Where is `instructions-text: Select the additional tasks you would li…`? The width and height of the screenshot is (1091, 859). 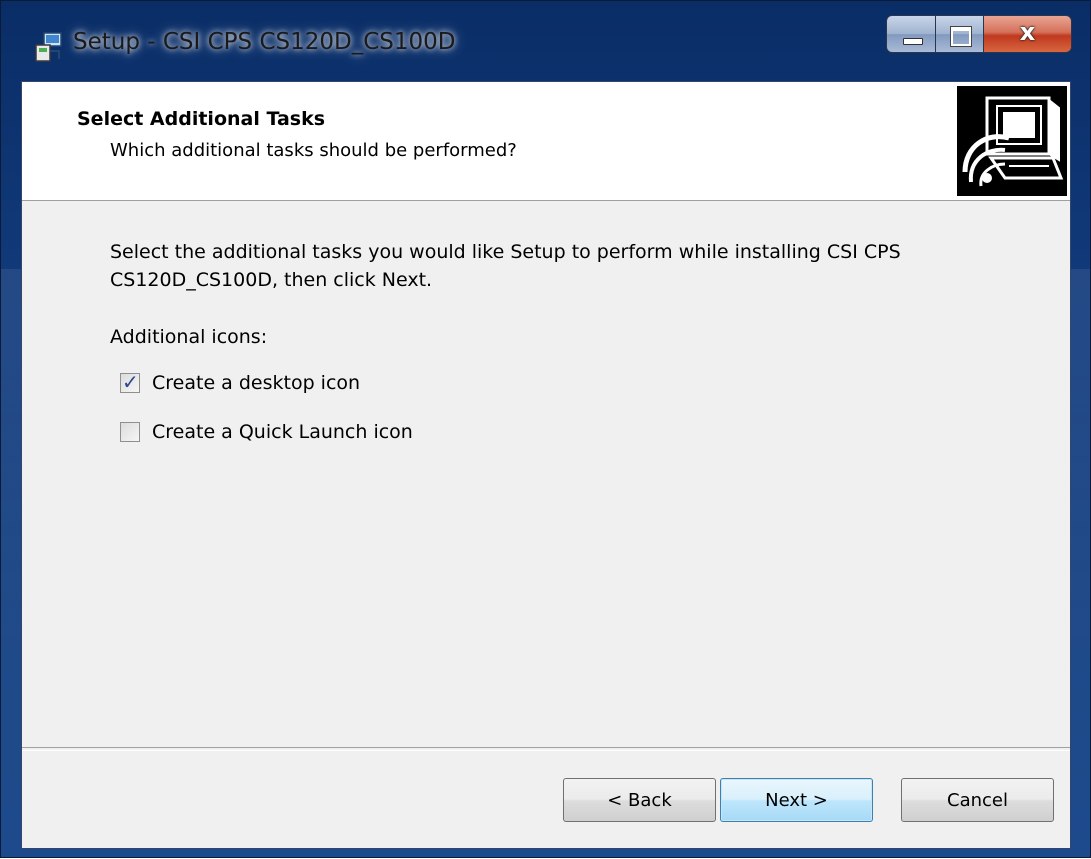
instructions-text: Select the additional tasks you would li… is located at coordinates (505, 266).